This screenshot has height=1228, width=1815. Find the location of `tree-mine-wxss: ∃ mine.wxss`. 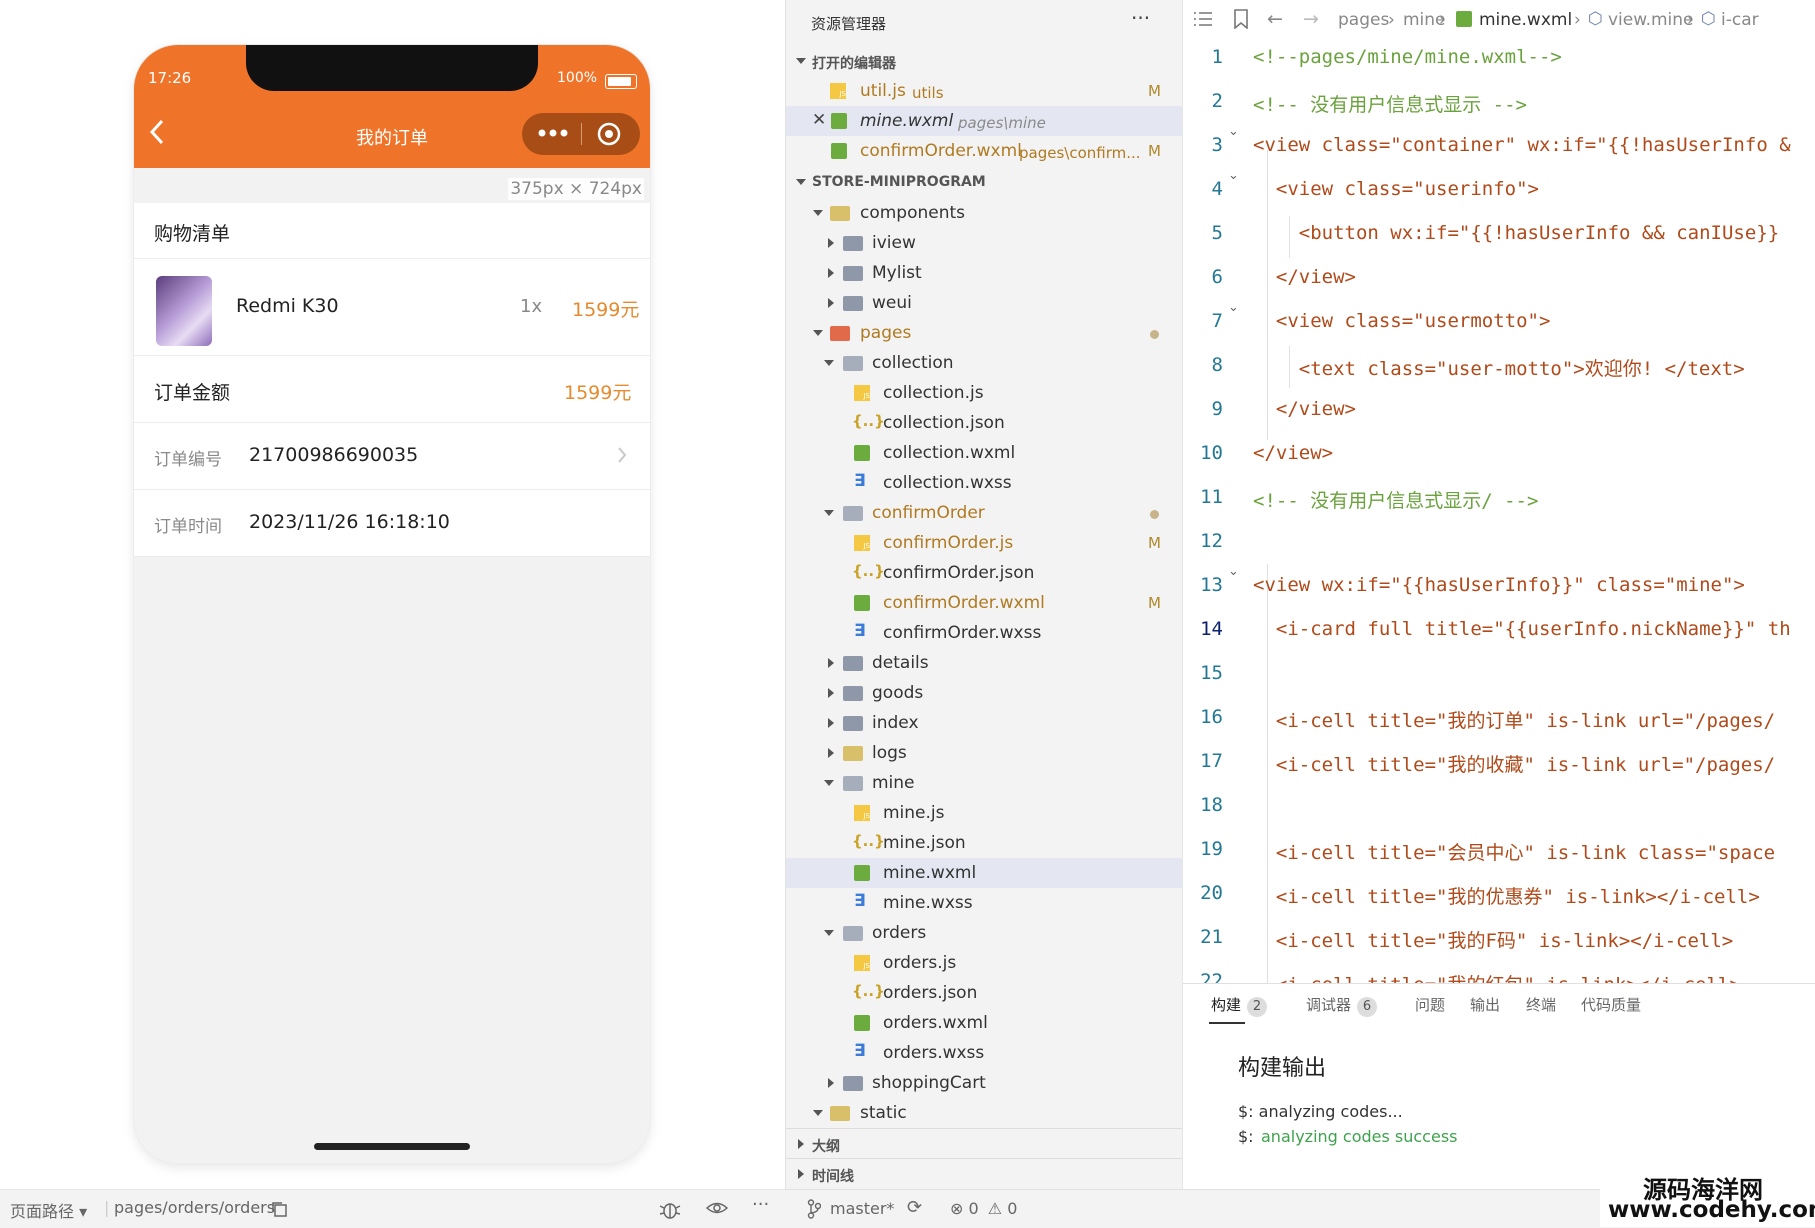

tree-mine-wxss: ∃ mine.wxss is located at coordinates (984, 903).